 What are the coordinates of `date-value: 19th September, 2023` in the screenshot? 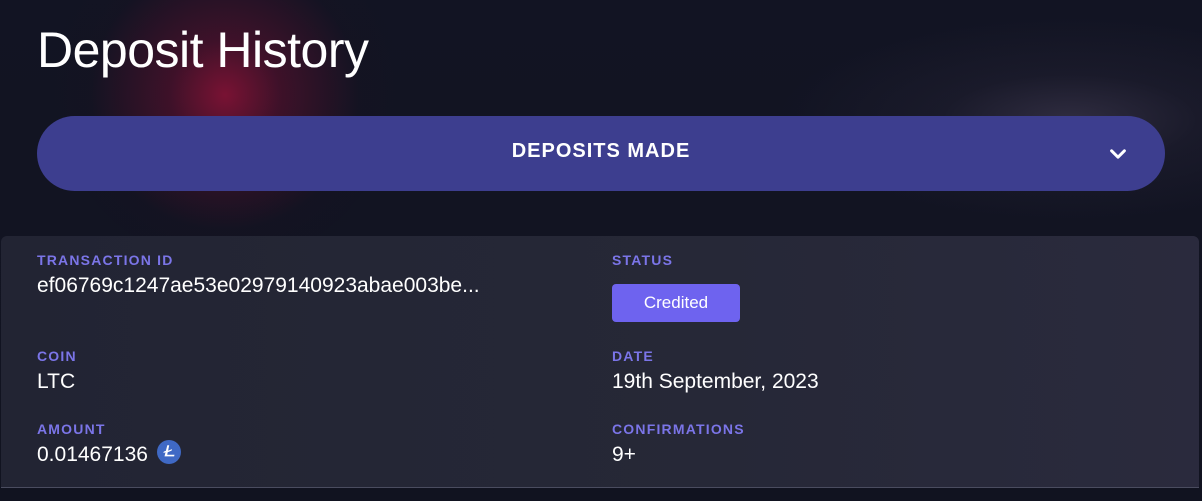 It's located at (715, 381).